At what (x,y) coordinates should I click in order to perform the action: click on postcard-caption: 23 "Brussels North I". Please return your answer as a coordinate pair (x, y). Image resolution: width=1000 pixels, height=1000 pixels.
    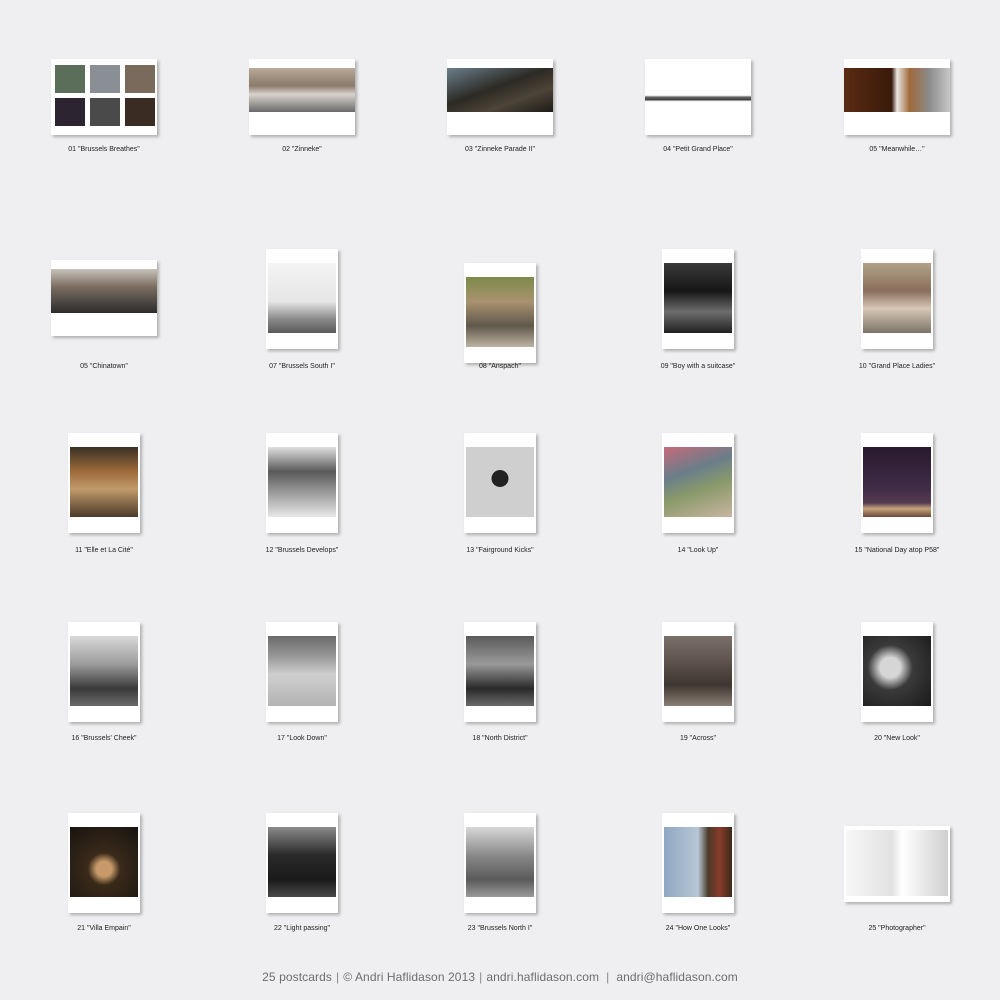
    Looking at the image, I should click on (500, 928).